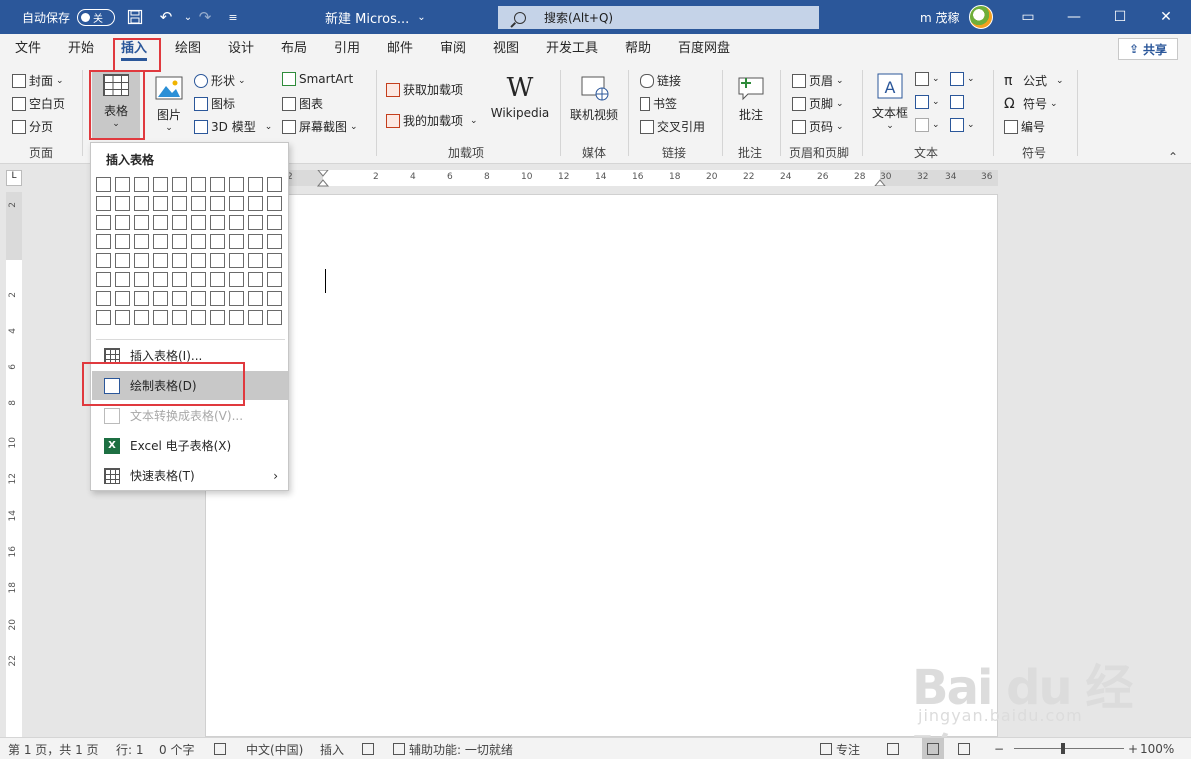  I want to click on vertical-ruler: 2 2 4 6 8 10 12 14 16 18 20 22, so click(14, 464).